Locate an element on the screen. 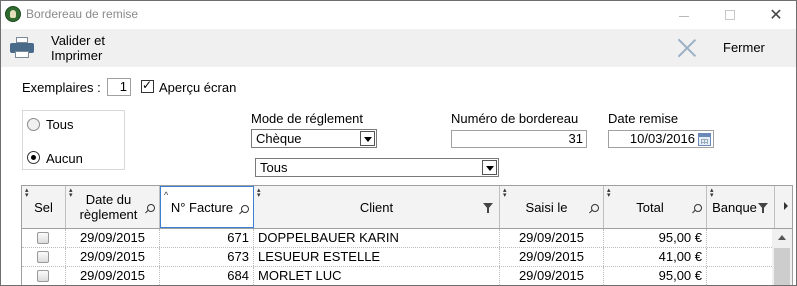 The image size is (797, 286). column-header-entered: ▴ ▾ Saisi le is located at coordinates (552, 207).